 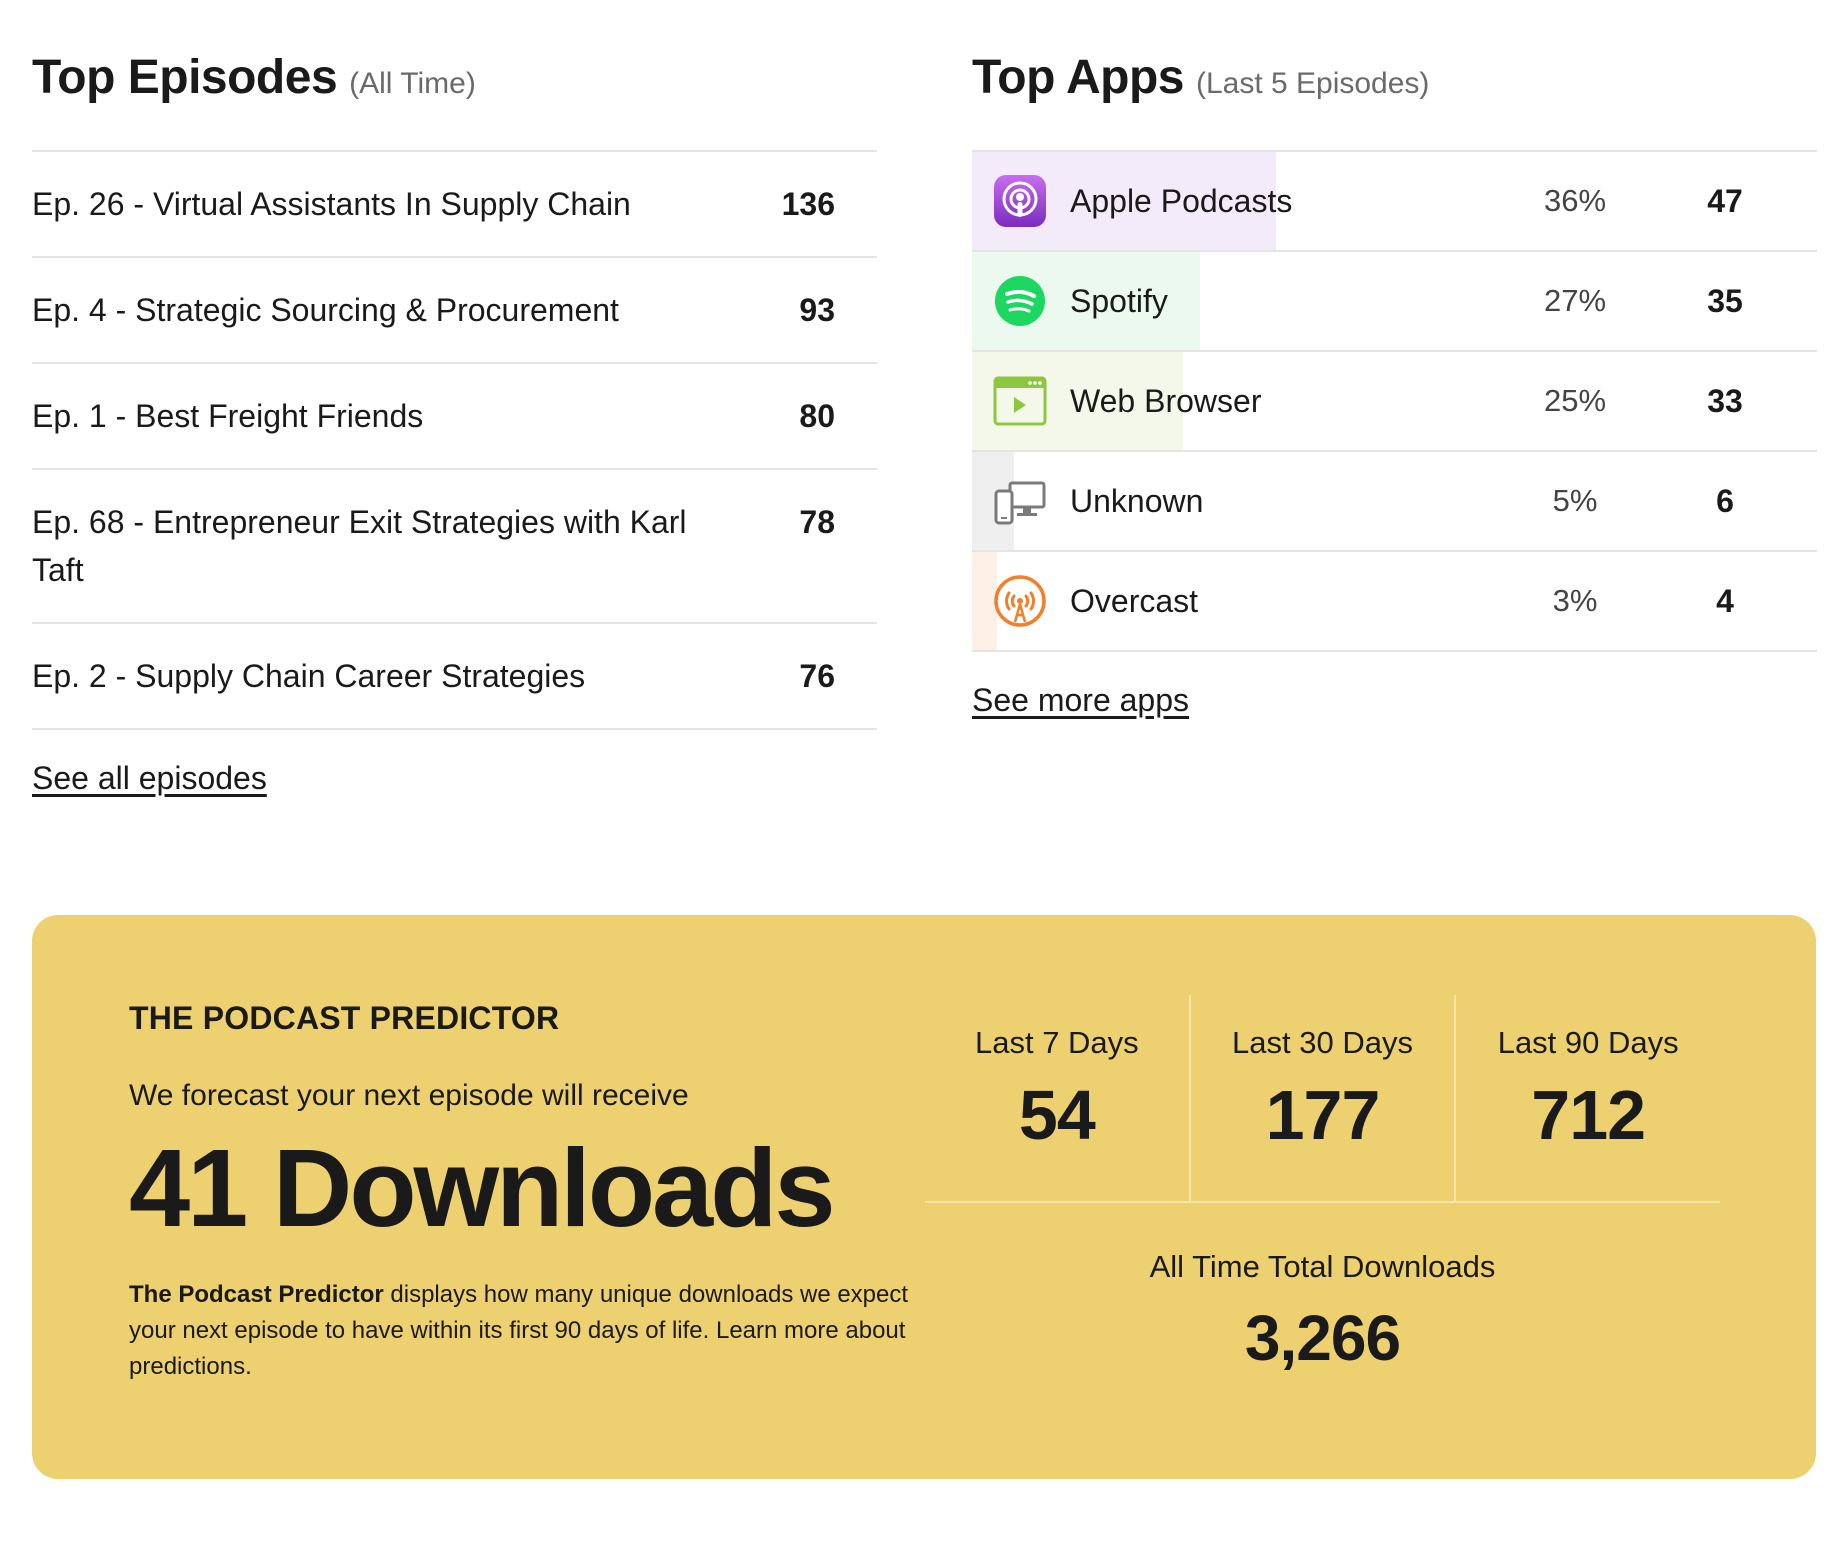 I want to click on apple-podcasts-icon, so click(x=1020, y=201).